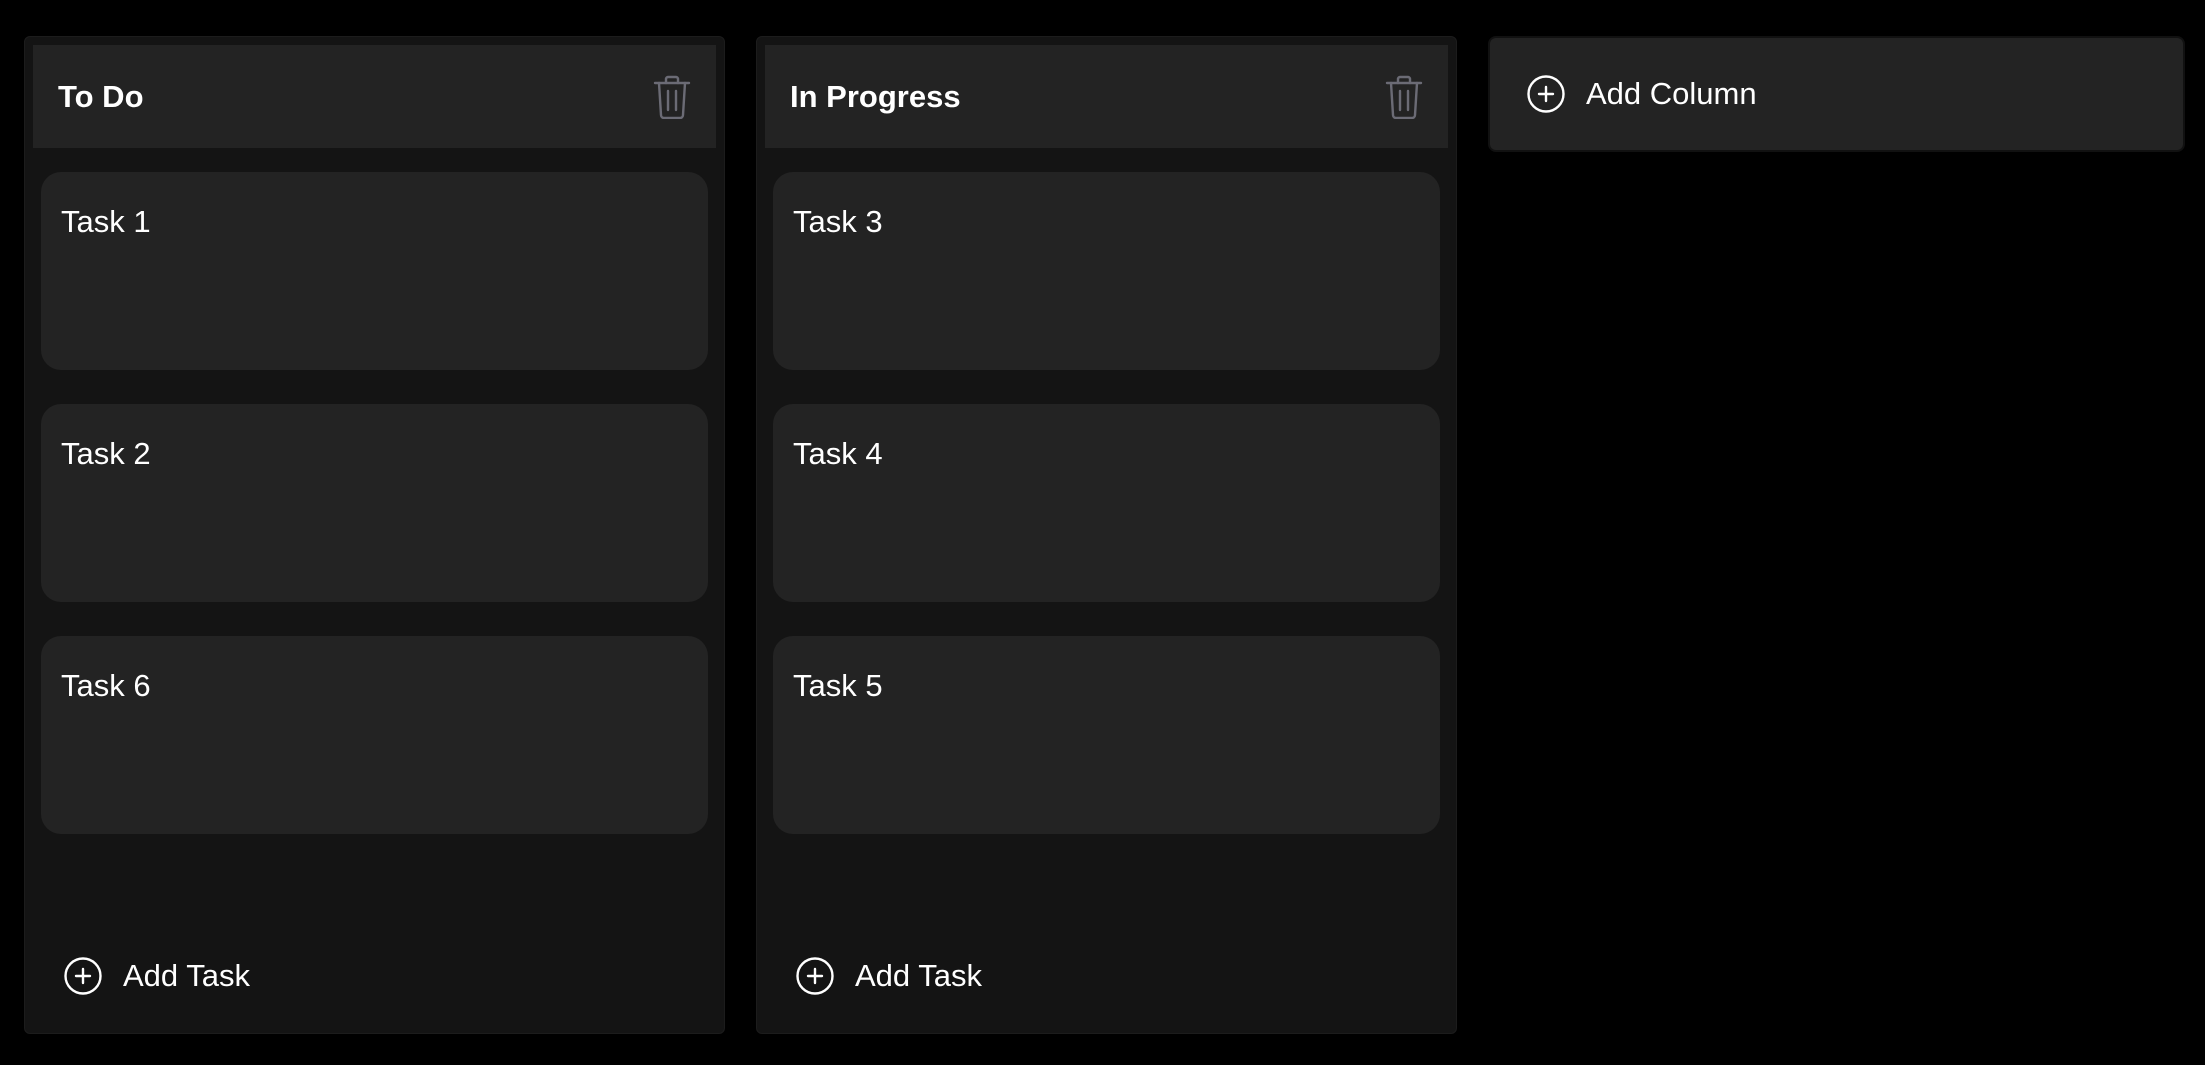 Image resolution: width=2205 pixels, height=1065 pixels. What do you see at coordinates (838, 685) in the screenshot?
I see `task-card-text: Task 5` at bounding box center [838, 685].